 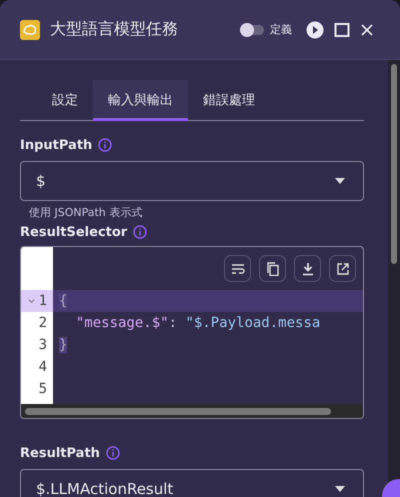 I want to click on open-external-button, so click(x=342, y=268).